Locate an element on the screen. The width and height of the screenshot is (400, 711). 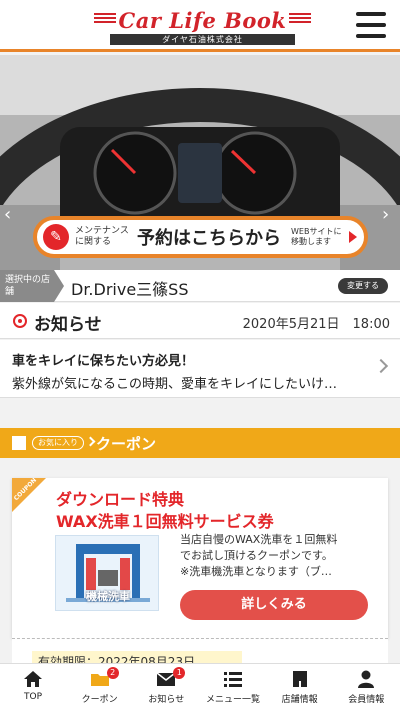
car-wash-image-caption: 機械洗車 is located at coordinates (108, 596).